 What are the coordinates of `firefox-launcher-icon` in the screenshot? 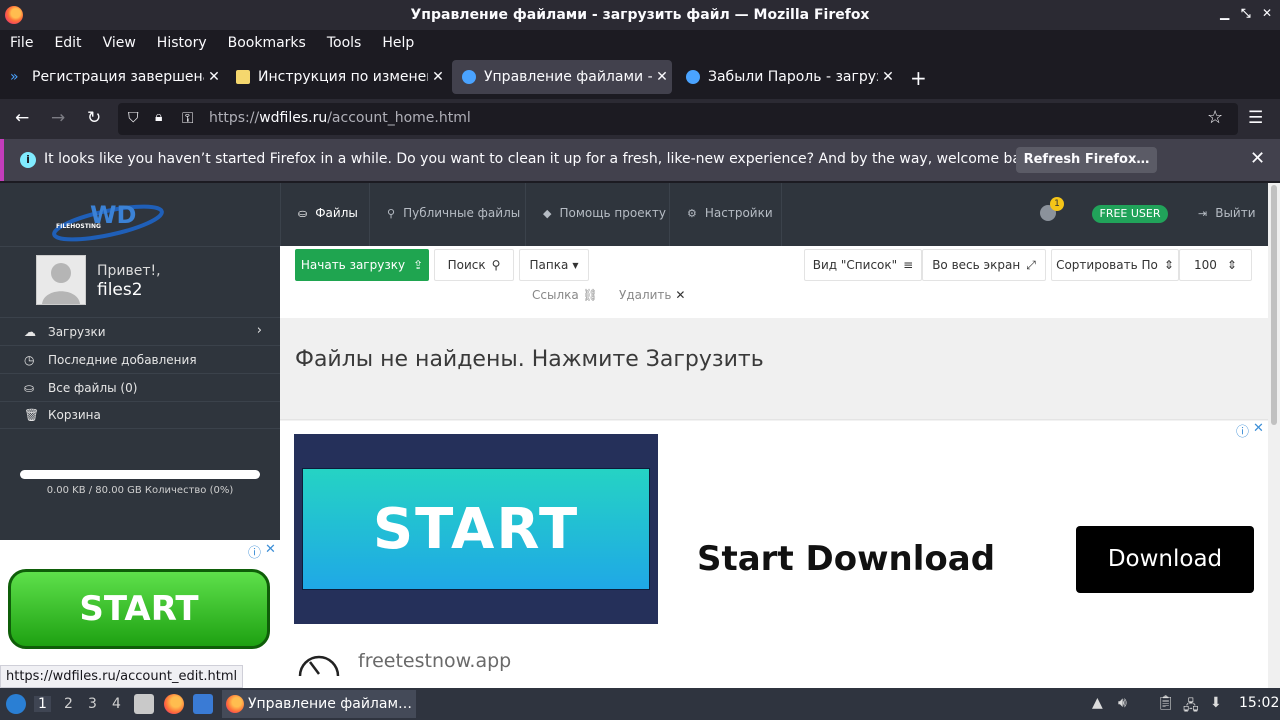 It's located at (174, 704).